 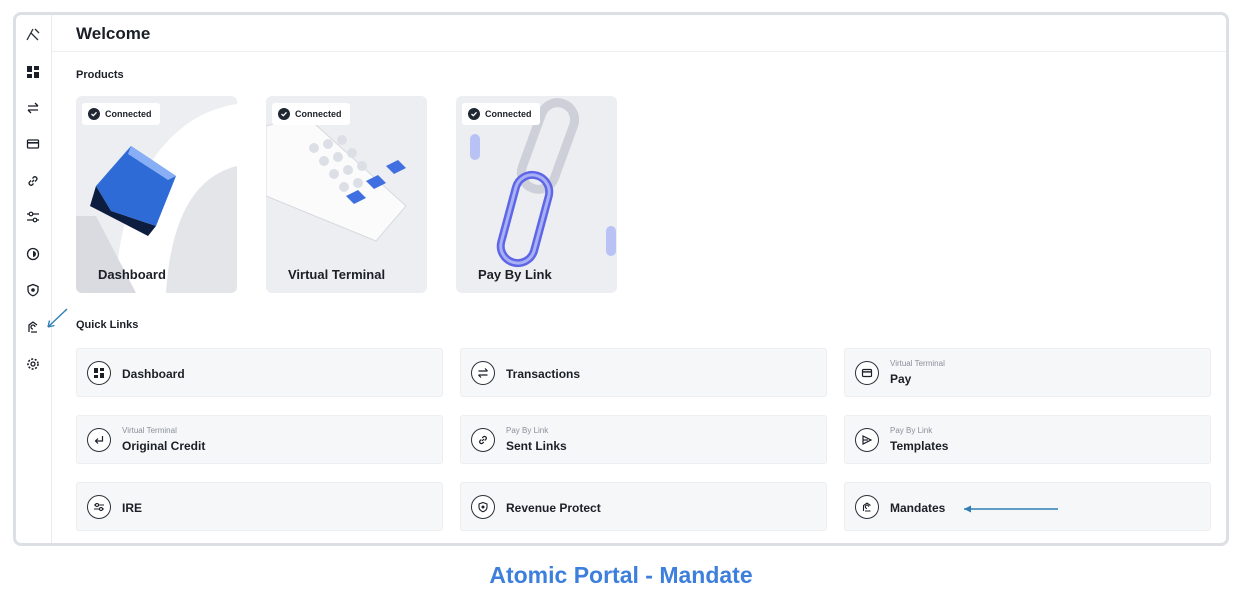 I want to click on chain-link-illustration, so click(x=543, y=183).